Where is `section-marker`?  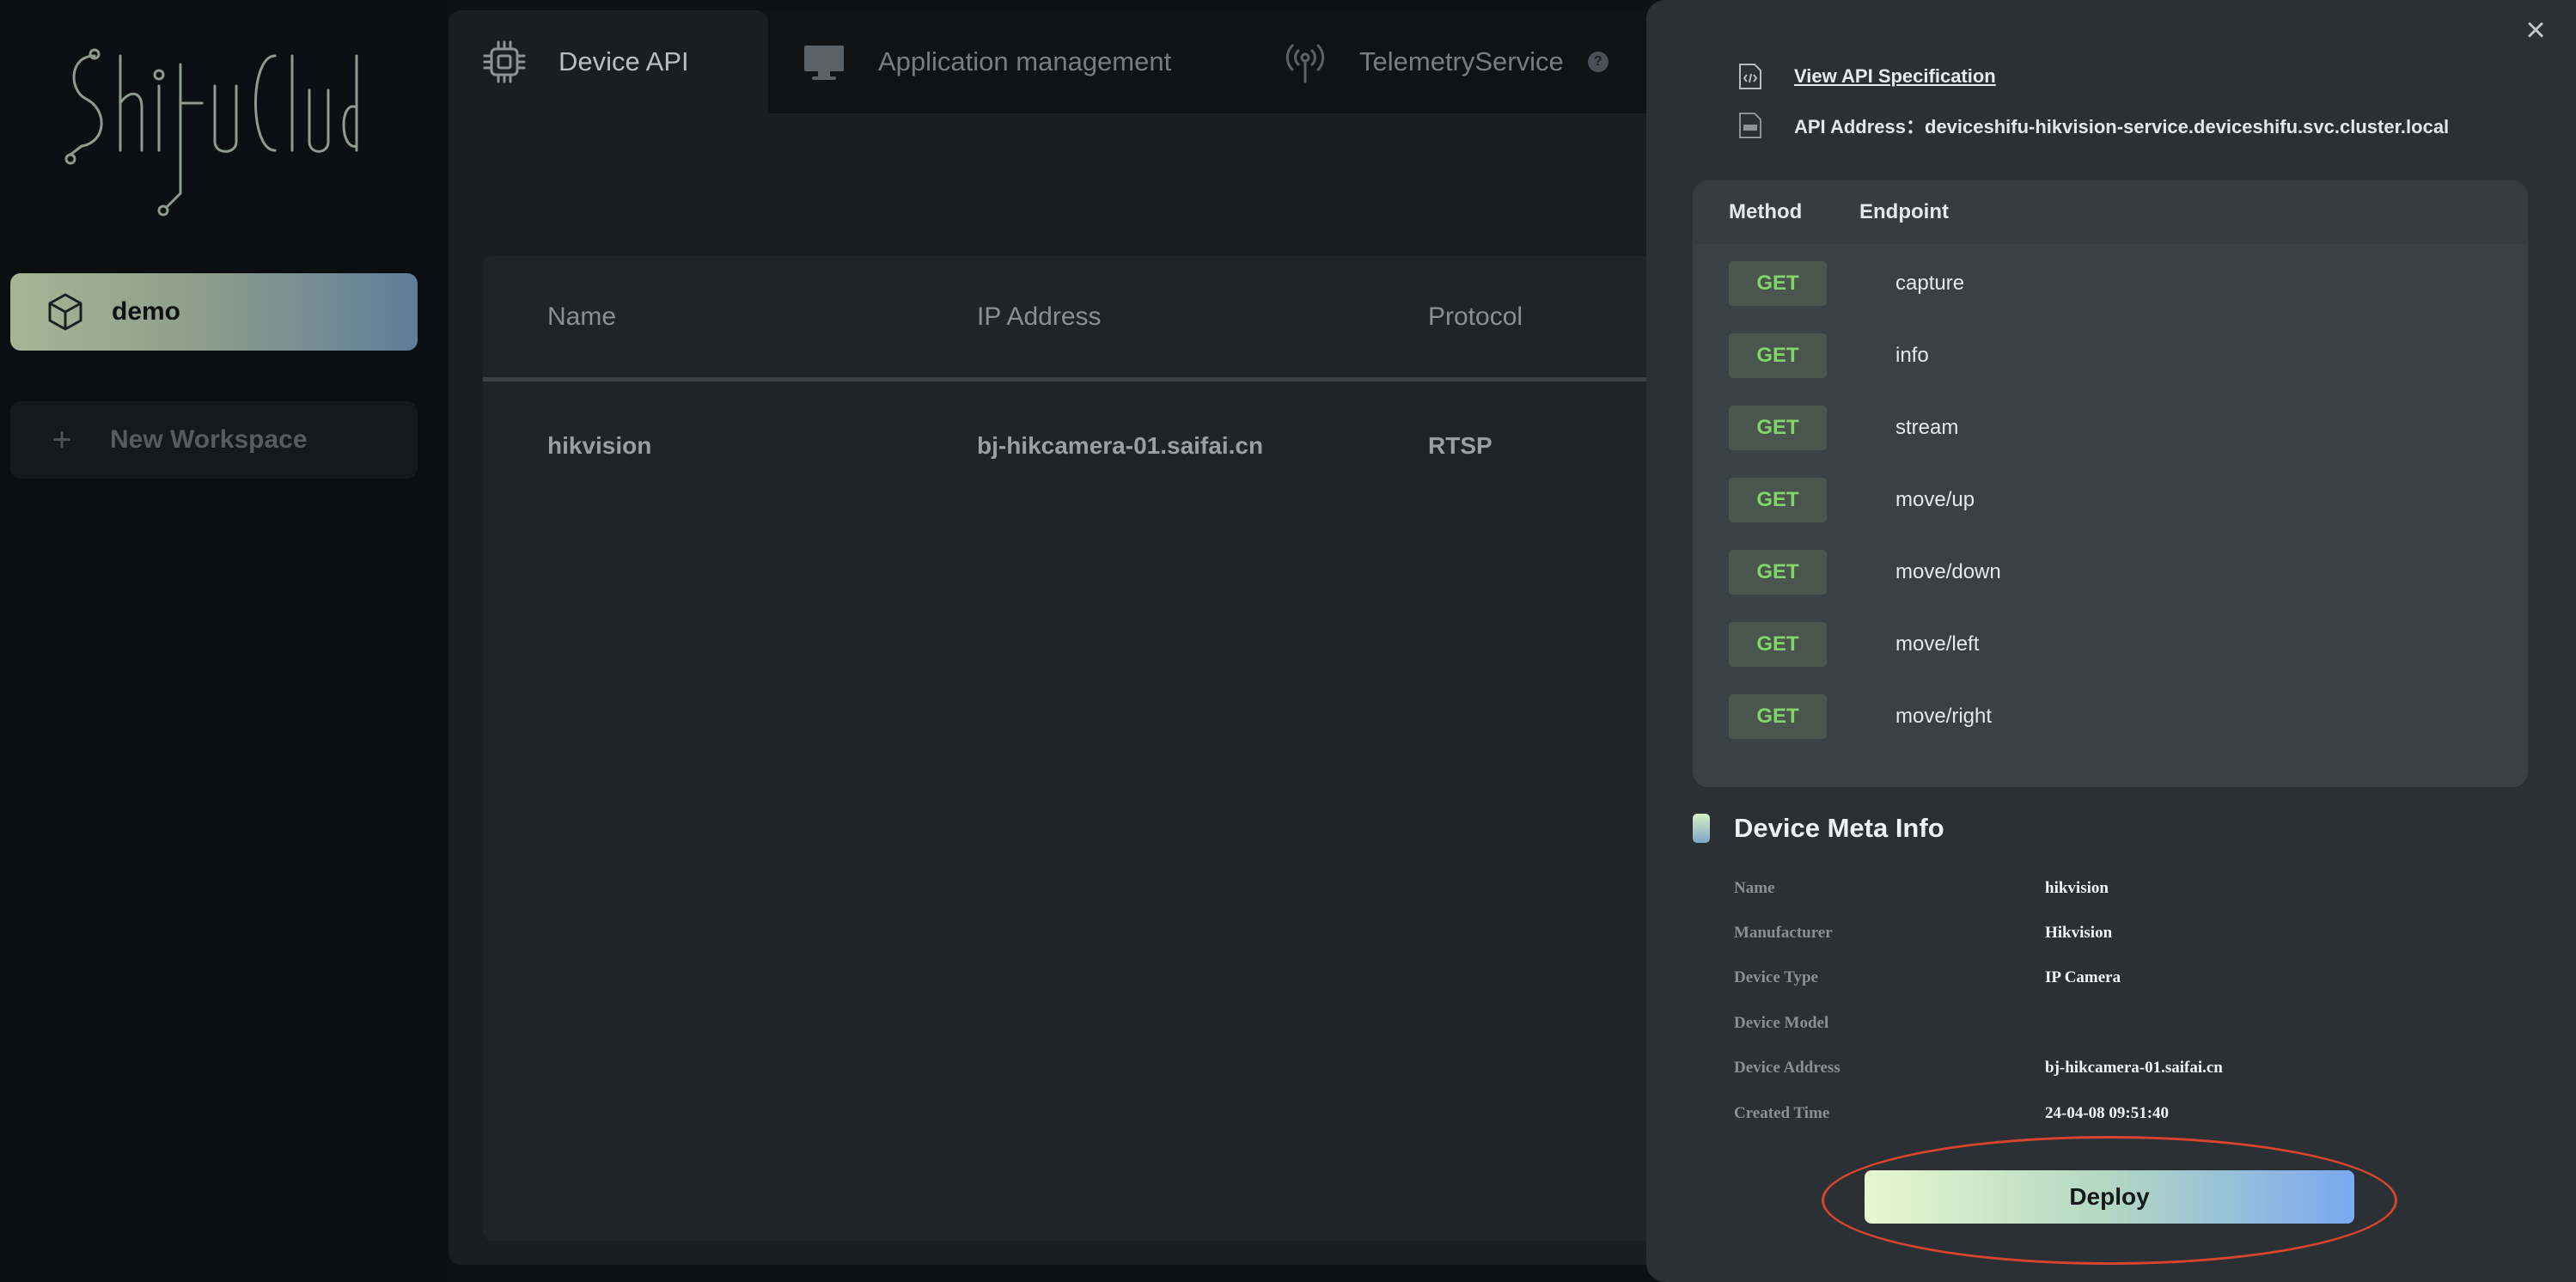 section-marker is located at coordinates (1701, 828).